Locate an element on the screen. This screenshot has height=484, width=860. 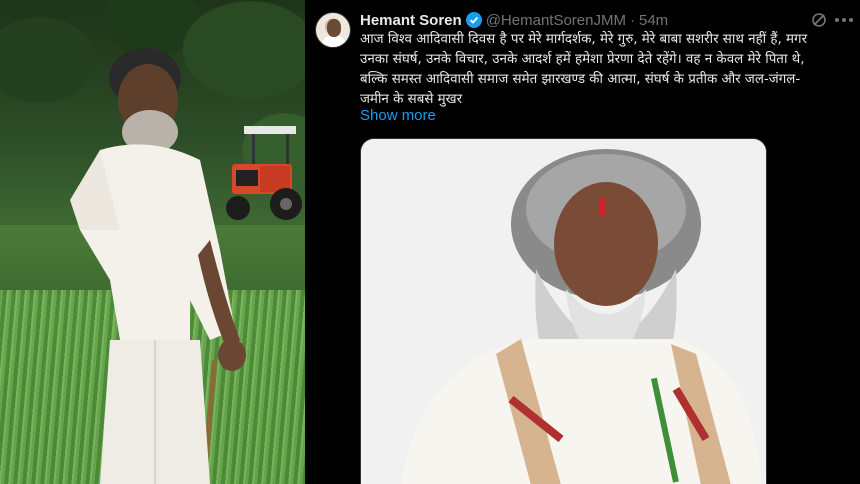
avatar-face is located at coordinates (334, 28).